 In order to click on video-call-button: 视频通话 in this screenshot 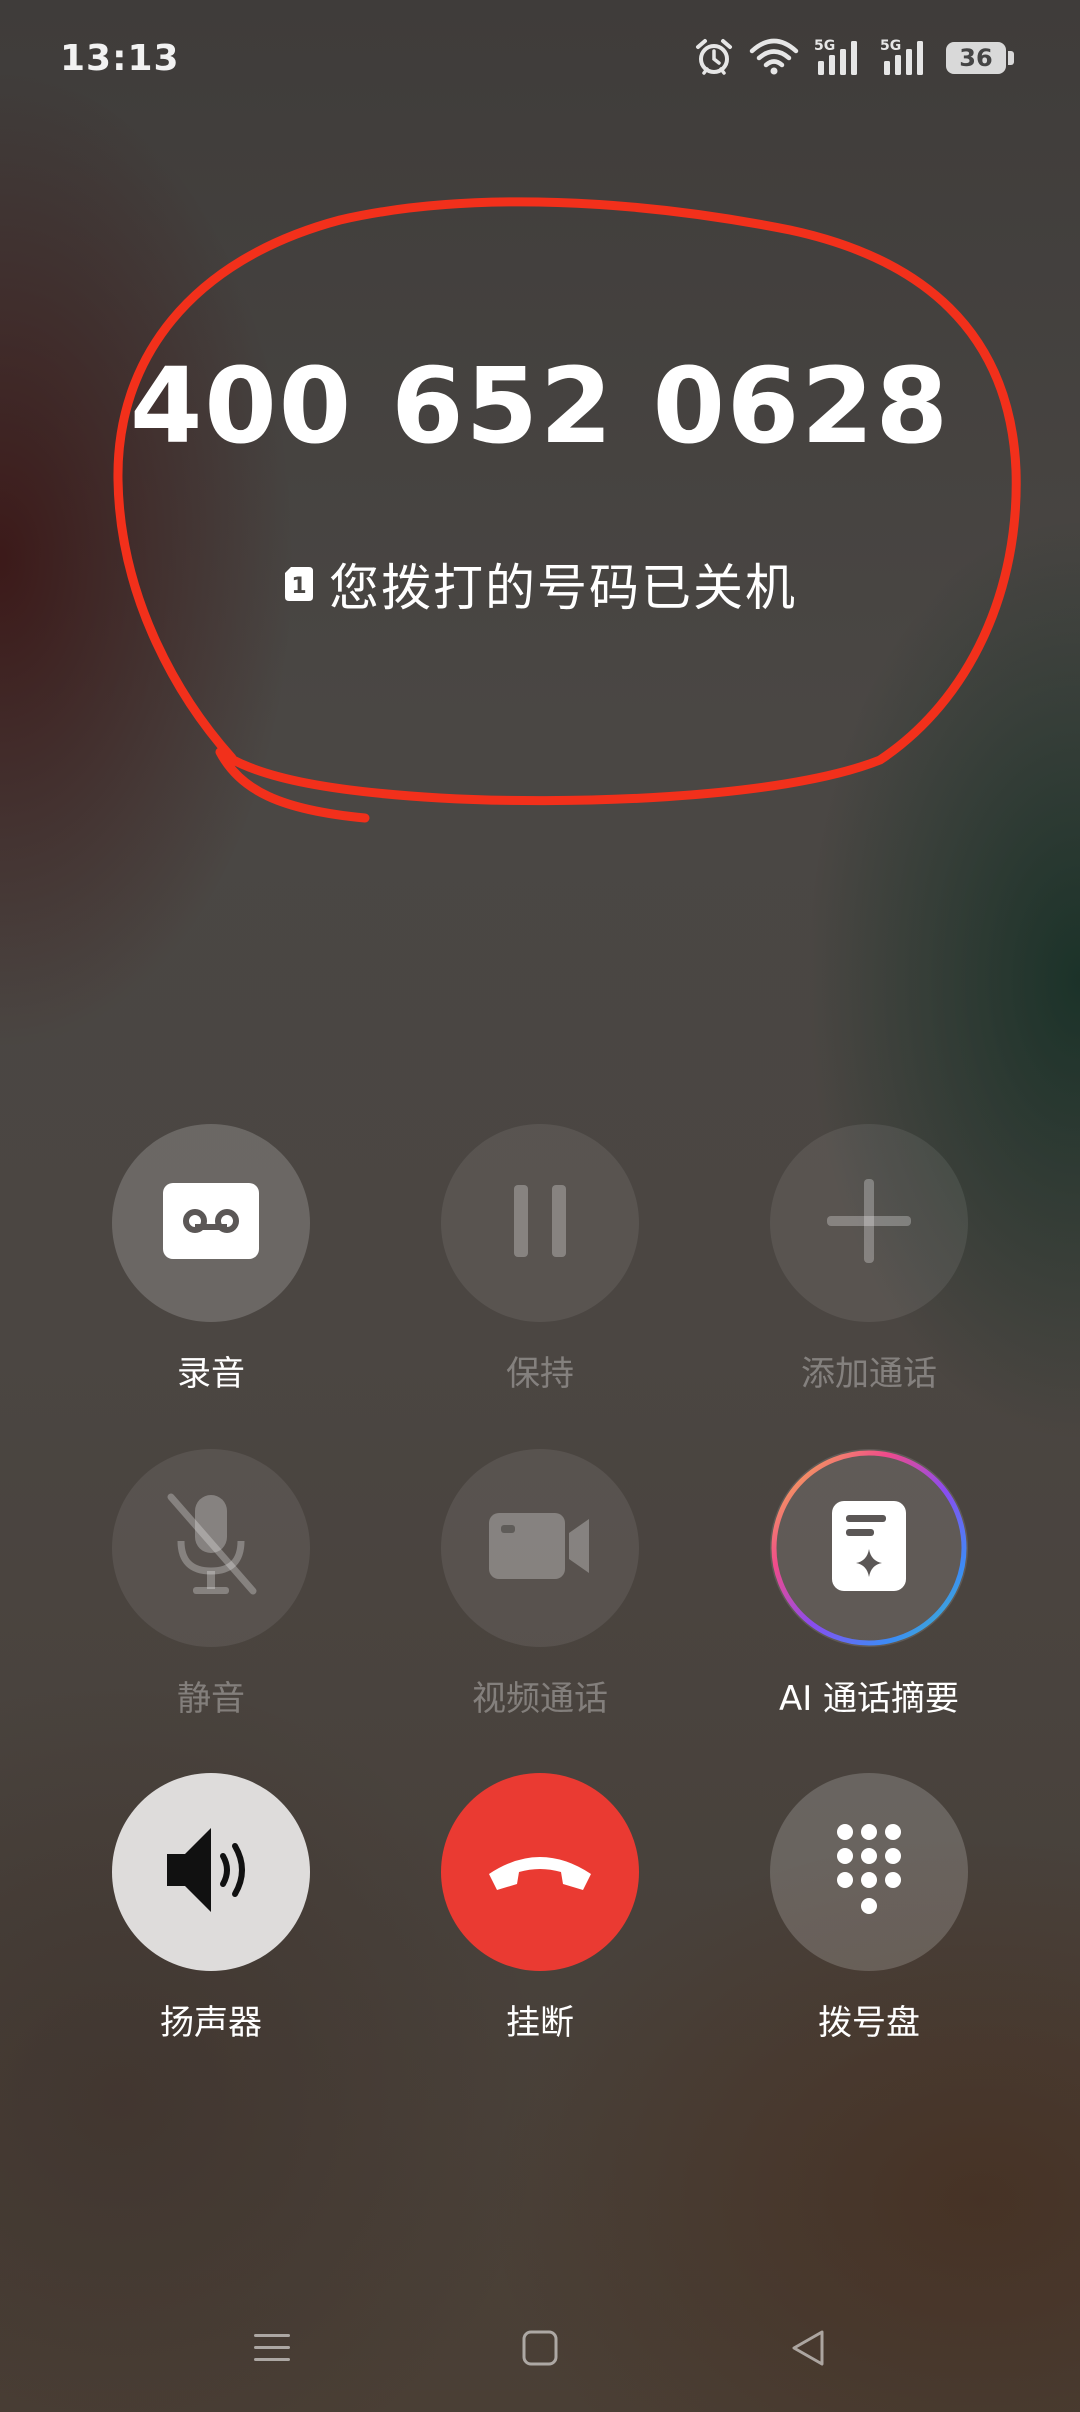, I will do `click(540, 1584)`.